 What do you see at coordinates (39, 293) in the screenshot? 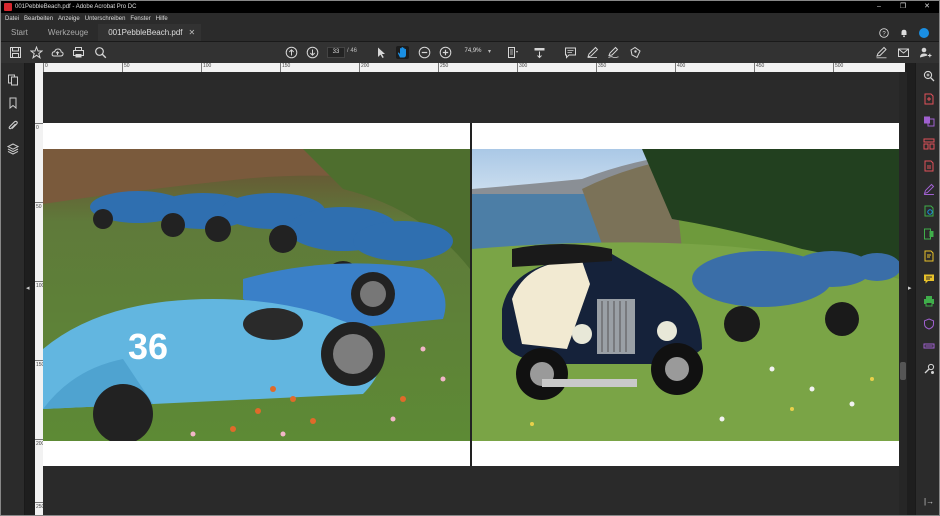
I see `vertical-ruler: 0 50 100 150 200 250` at bounding box center [39, 293].